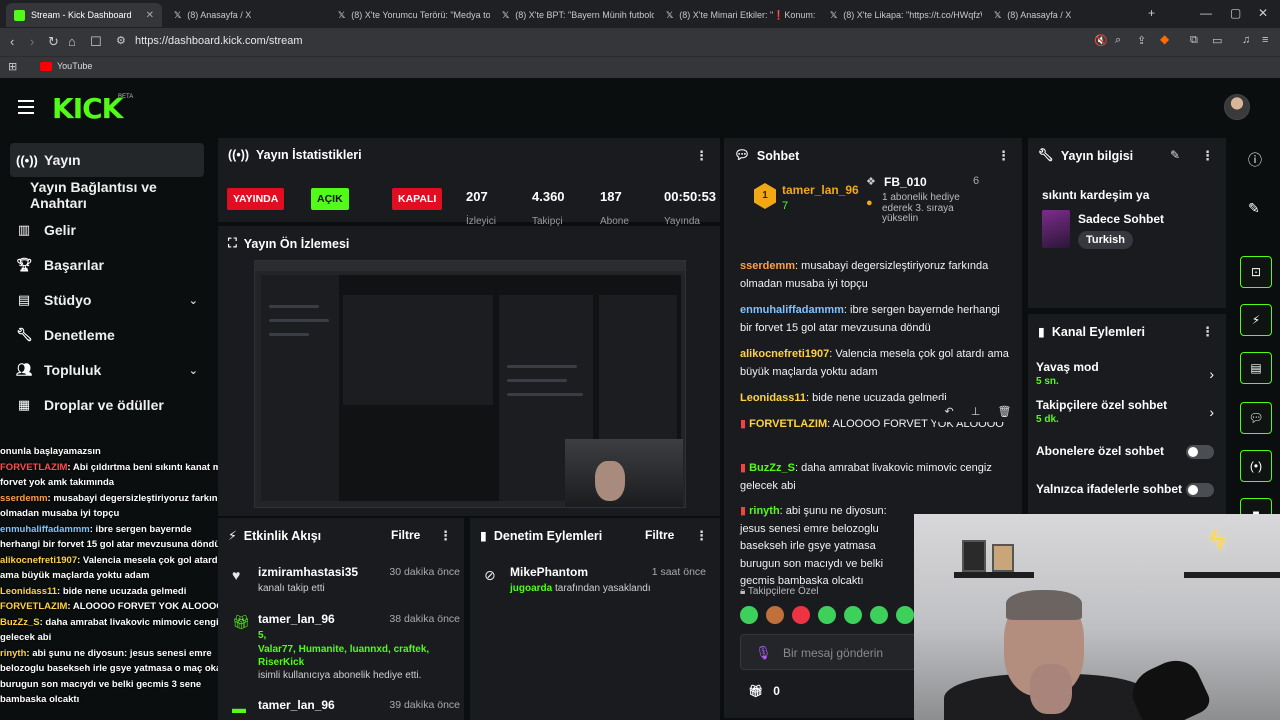 The image size is (1280, 720). Describe the element at coordinates (62, 160) in the screenshot. I see `sidebar-item-label: Yayın` at that location.